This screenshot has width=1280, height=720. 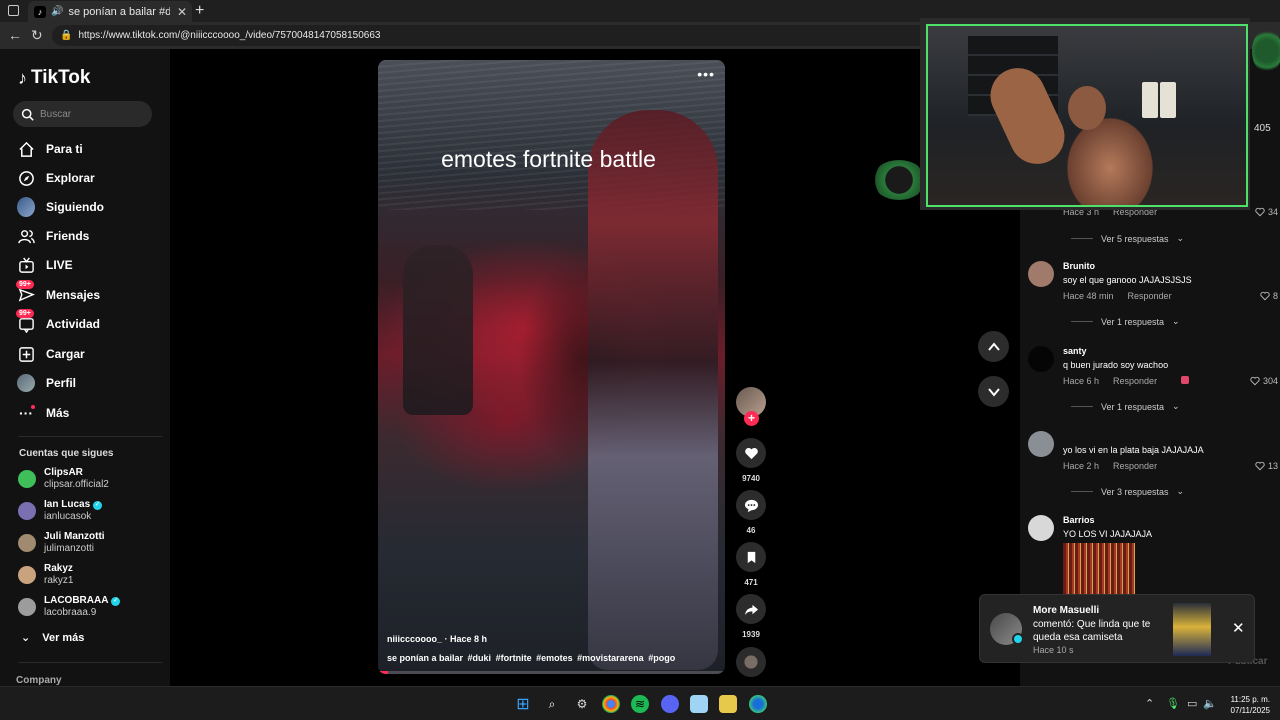 What do you see at coordinates (552, 704) in the screenshot?
I see `search-icon: ⌕` at bounding box center [552, 704].